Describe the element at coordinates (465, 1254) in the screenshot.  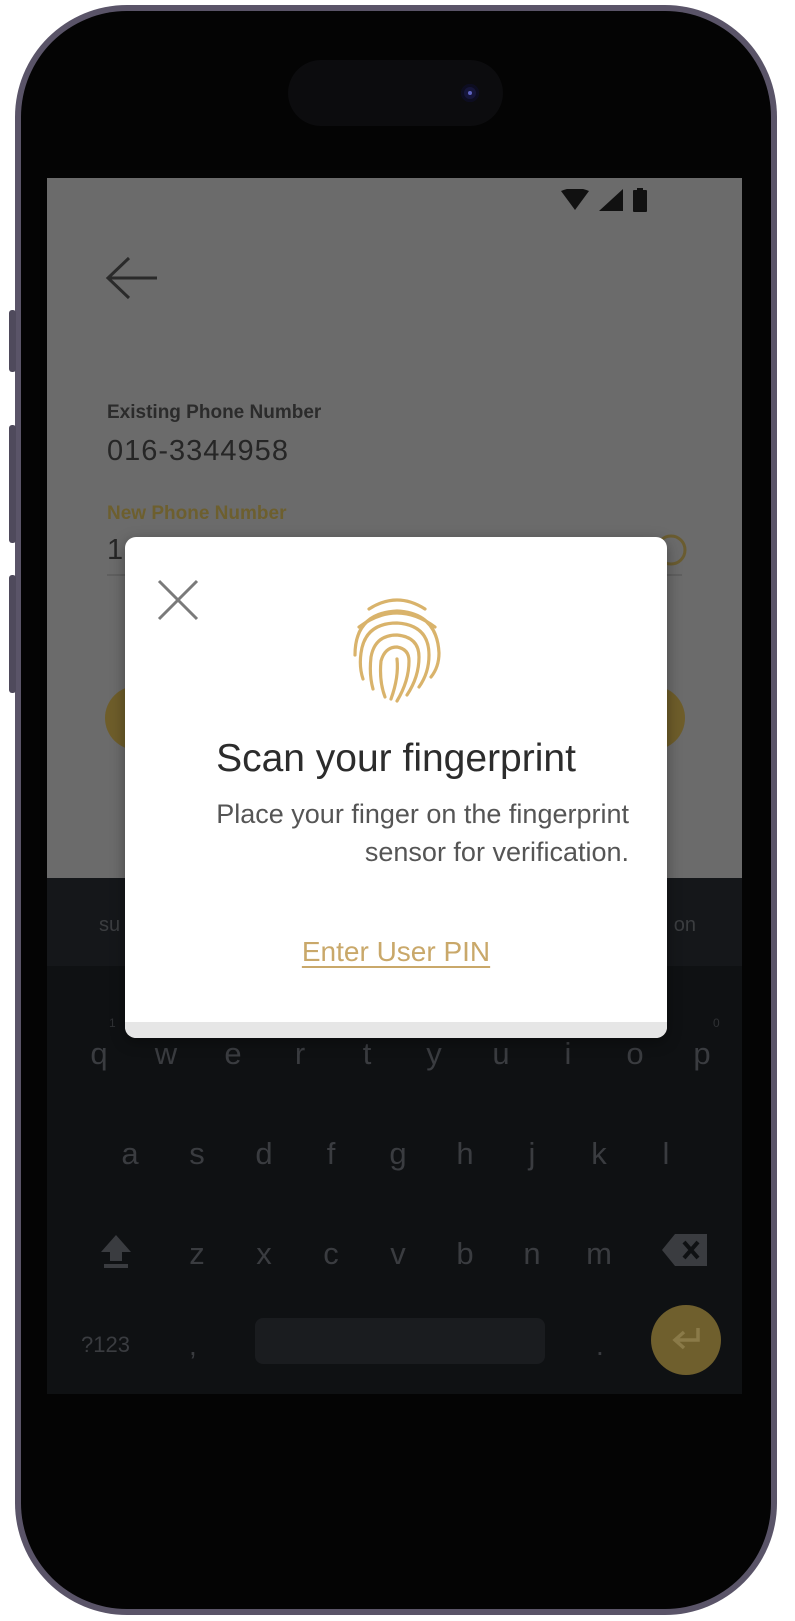
I see `key-b: b` at that location.